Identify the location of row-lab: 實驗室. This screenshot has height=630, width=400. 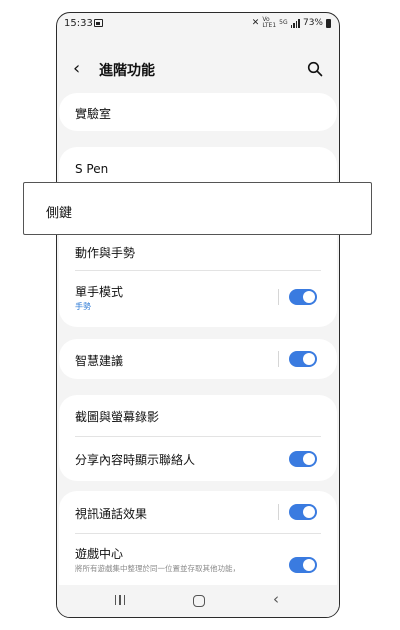
(198, 112).